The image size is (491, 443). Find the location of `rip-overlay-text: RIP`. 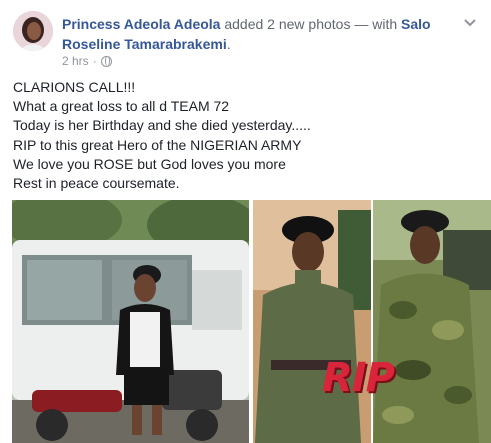

rip-overlay-text: RIP is located at coordinates (358, 378).